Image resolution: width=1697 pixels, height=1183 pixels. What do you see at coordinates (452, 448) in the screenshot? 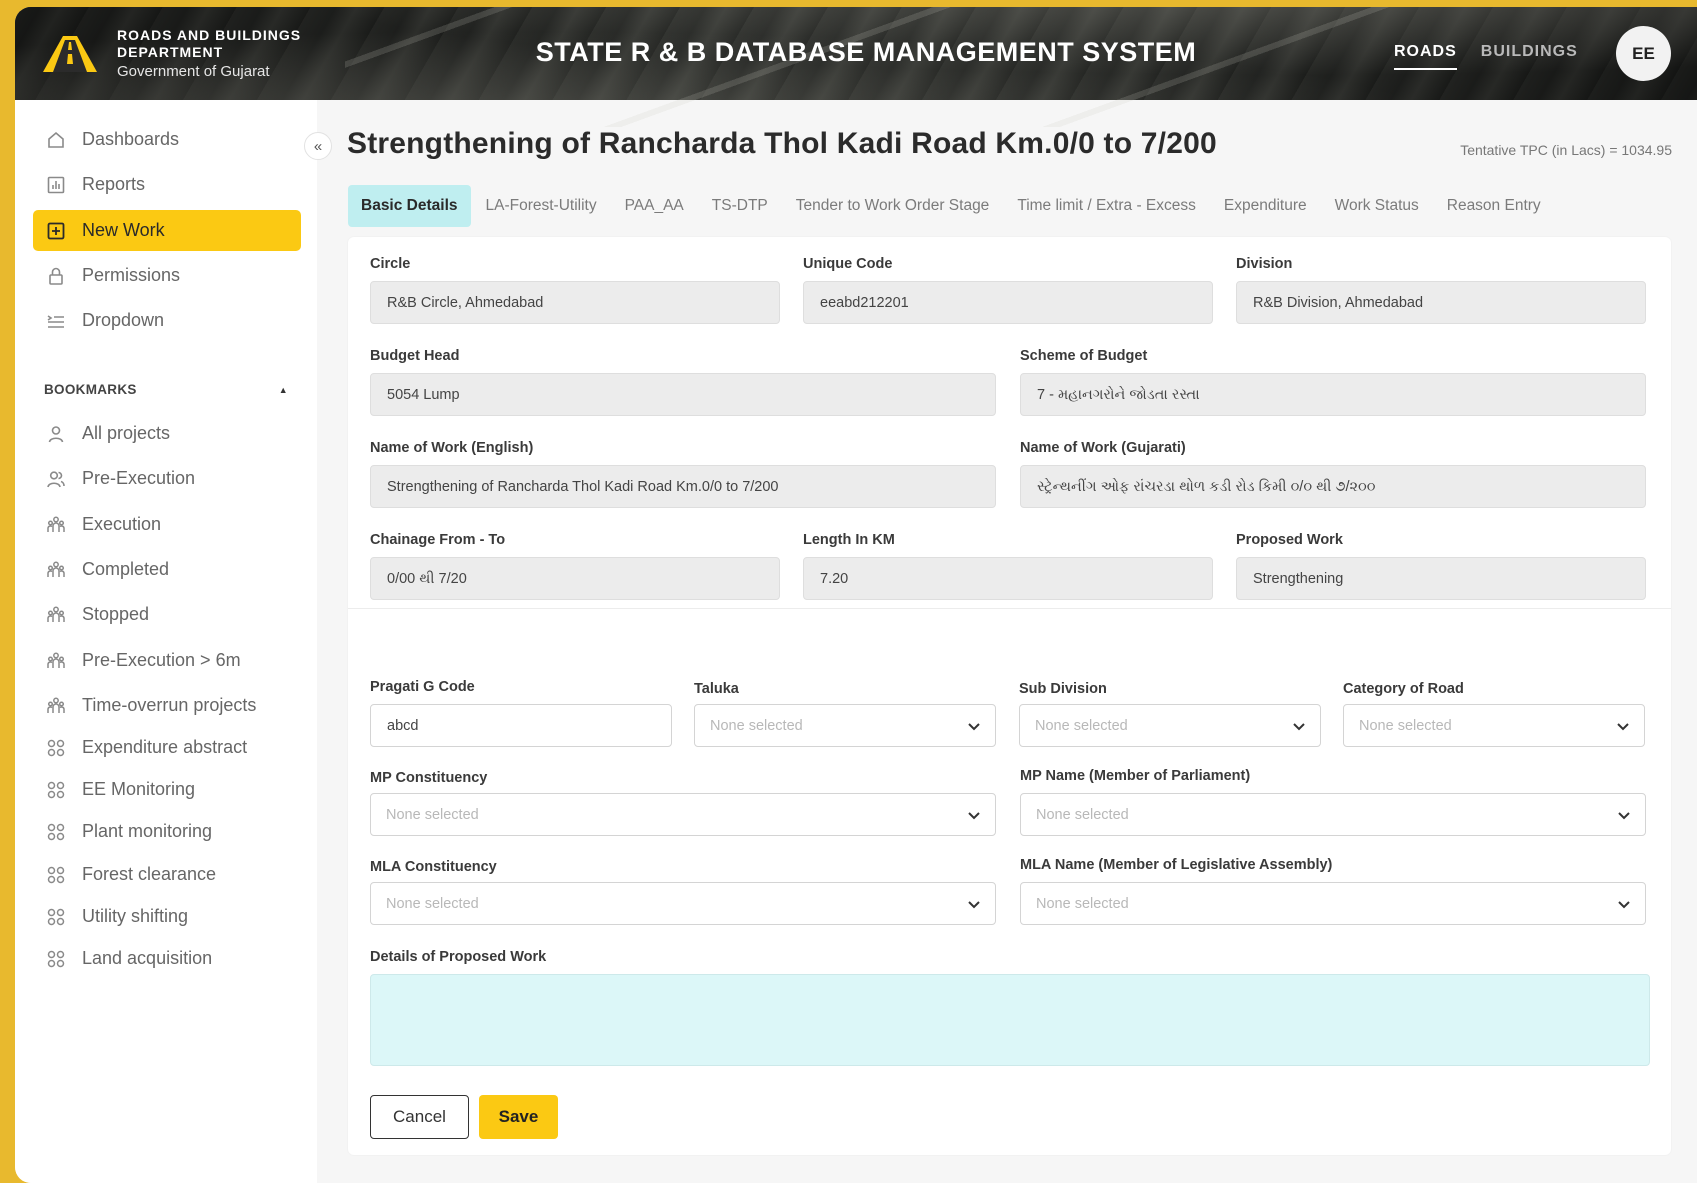
I see `name-english-label: Name of Work (English)` at bounding box center [452, 448].